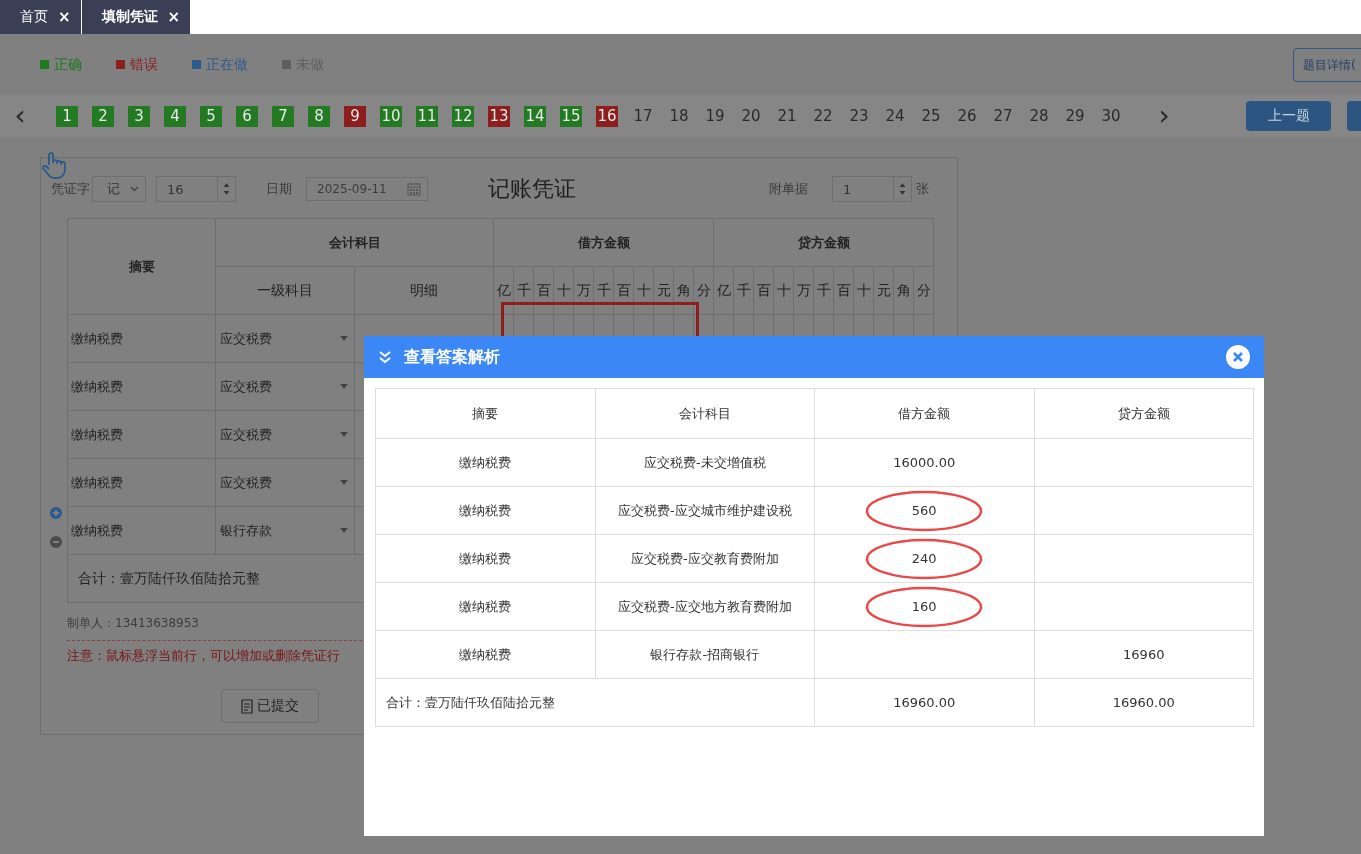 The height and width of the screenshot is (854, 1361). Describe the element at coordinates (535, 116) in the screenshot. I see `question-number: 14` at that location.